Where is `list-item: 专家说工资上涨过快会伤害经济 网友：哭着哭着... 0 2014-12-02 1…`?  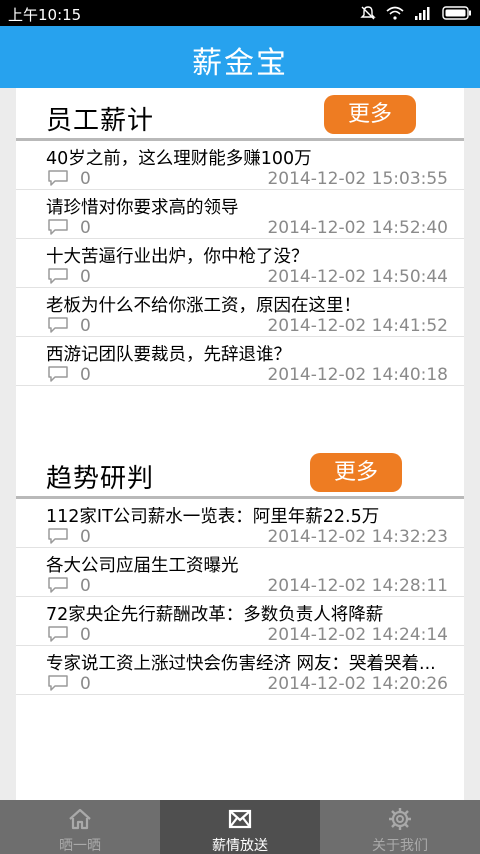
list-item: 专家说工资上涨过快会伤害经济 网友：哭着哭着... 0 2014-12-02 1… is located at coordinates (240, 670).